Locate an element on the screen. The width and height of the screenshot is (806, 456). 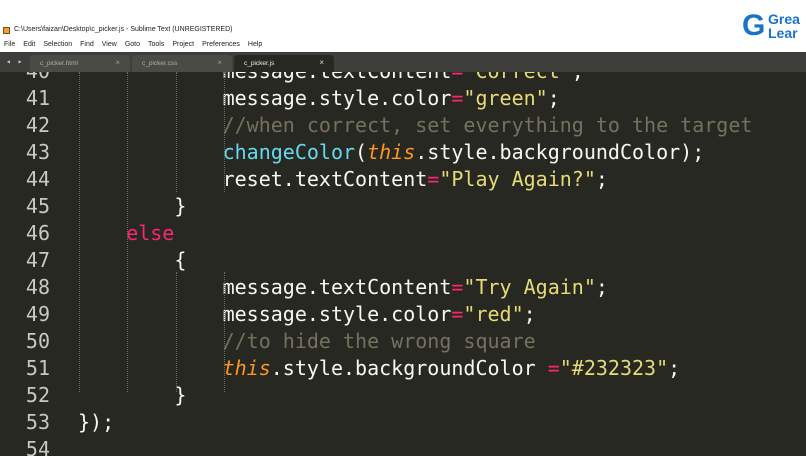
line-number: 42 is located at coordinates (37, 125).